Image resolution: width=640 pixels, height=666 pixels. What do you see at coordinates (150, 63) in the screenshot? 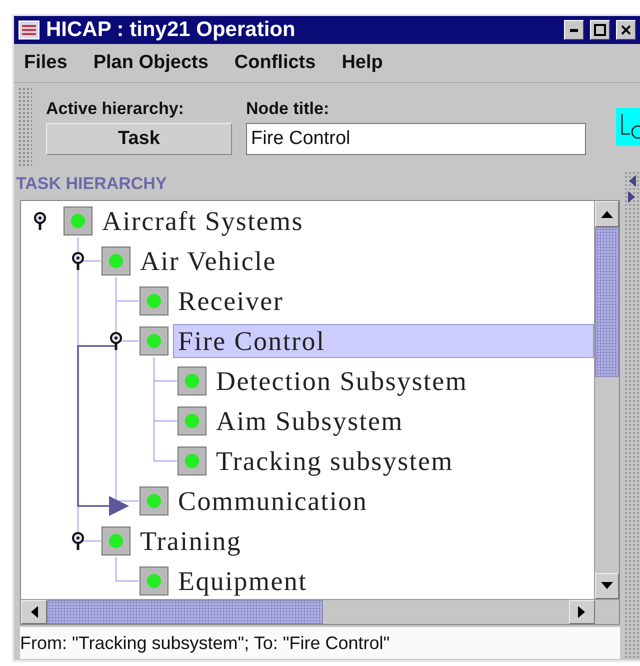
I see `menu-item: Plan Objects` at bounding box center [150, 63].